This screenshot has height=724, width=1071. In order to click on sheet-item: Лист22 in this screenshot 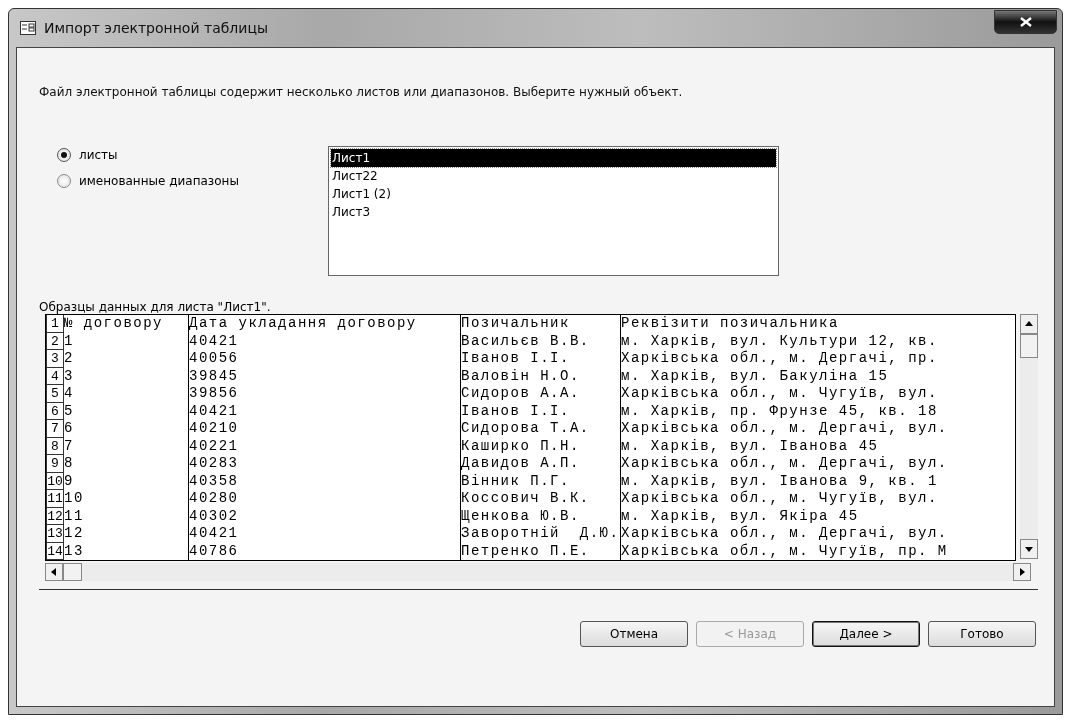, I will do `click(553, 176)`.